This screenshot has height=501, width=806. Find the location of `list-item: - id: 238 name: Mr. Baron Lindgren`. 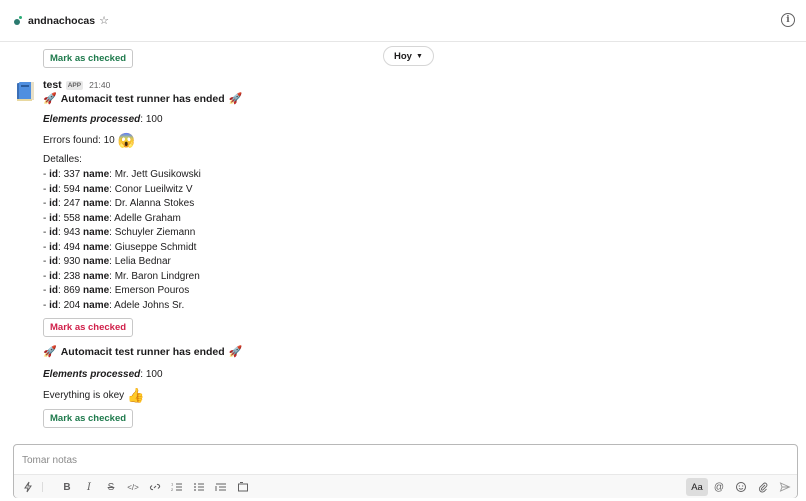

list-item: - id: 238 name: Mr. Baron Lindgren is located at coordinates (121, 276).